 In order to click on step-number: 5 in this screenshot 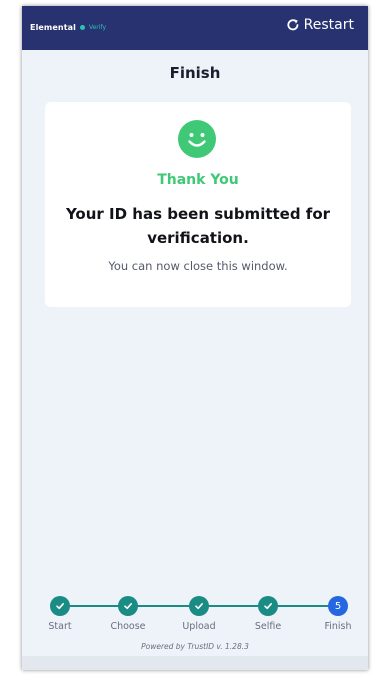, I will do `click(338, 606)`.